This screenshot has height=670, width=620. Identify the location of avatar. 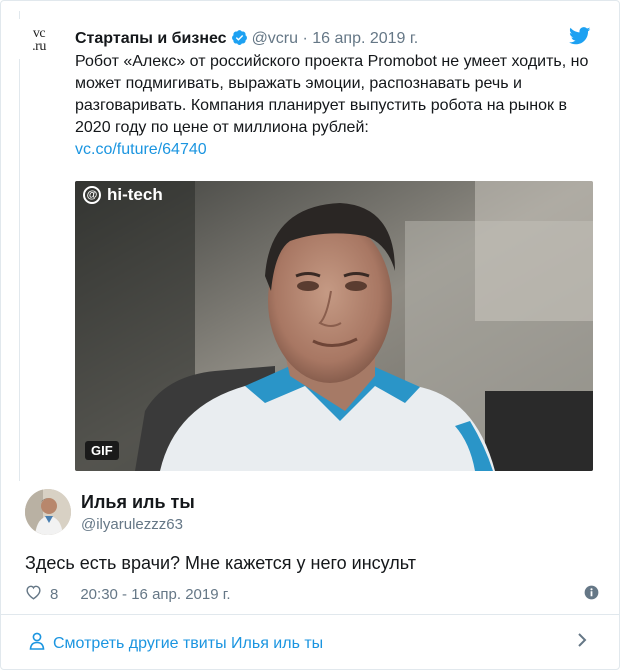
(48, 512).